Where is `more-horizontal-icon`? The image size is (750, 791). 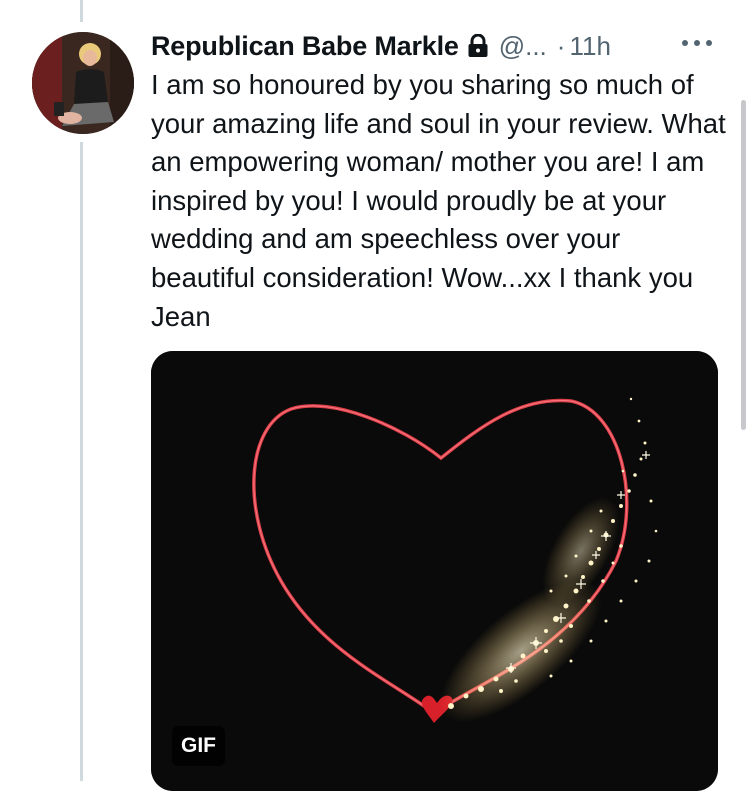 more-horizontal-icon is located at coordinates (697, 43).